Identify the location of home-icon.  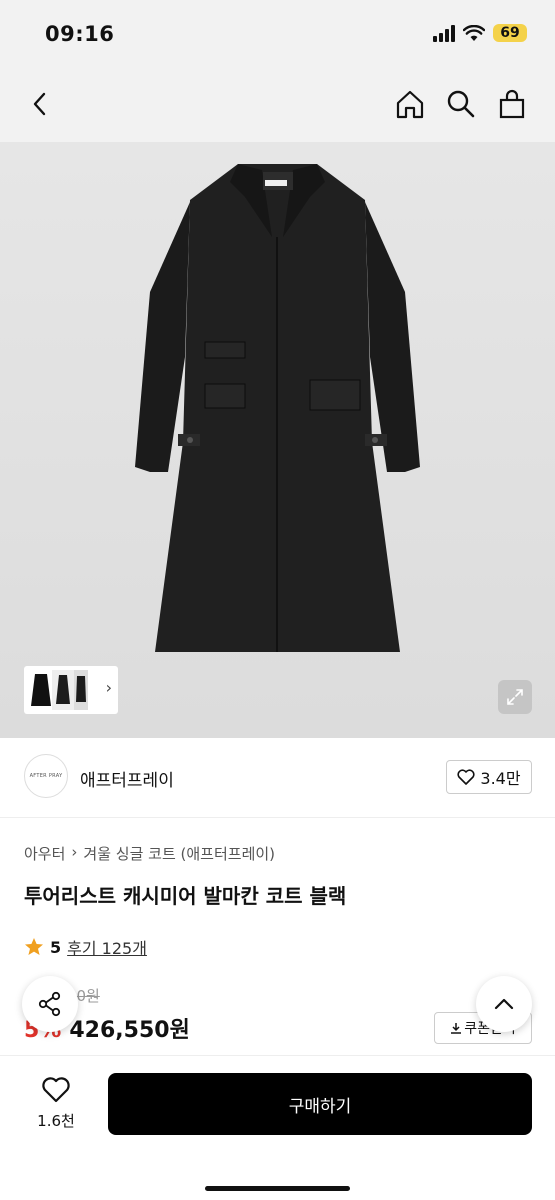
(410, 104).